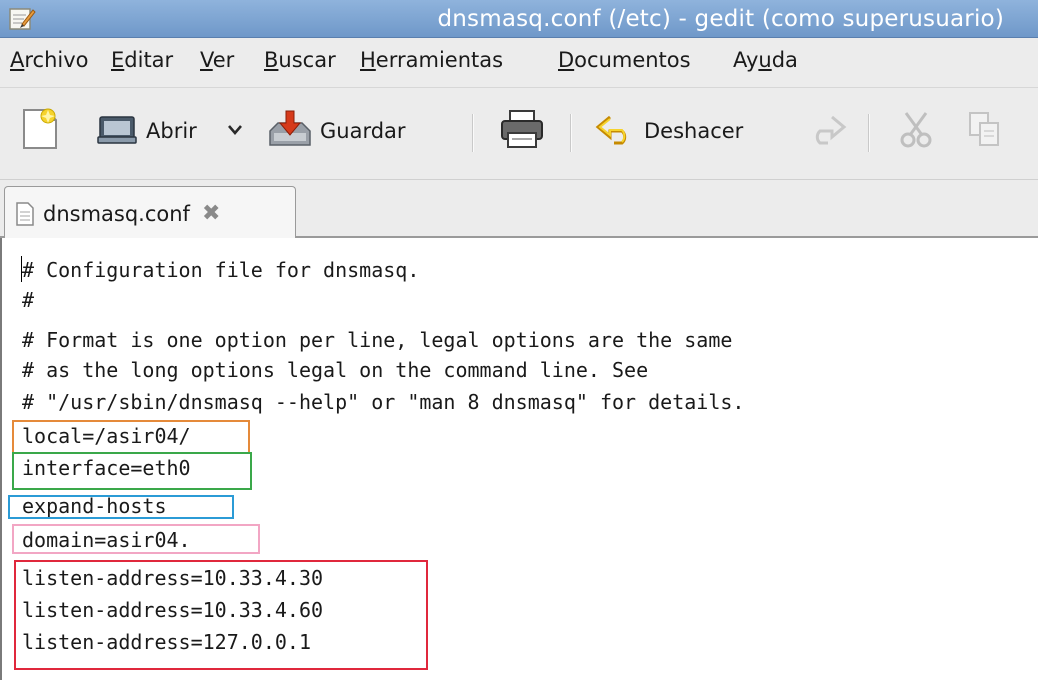  Describe the element at coordinates (22, 19) in the screenshot. I see `gedit-app-icon` at that location.